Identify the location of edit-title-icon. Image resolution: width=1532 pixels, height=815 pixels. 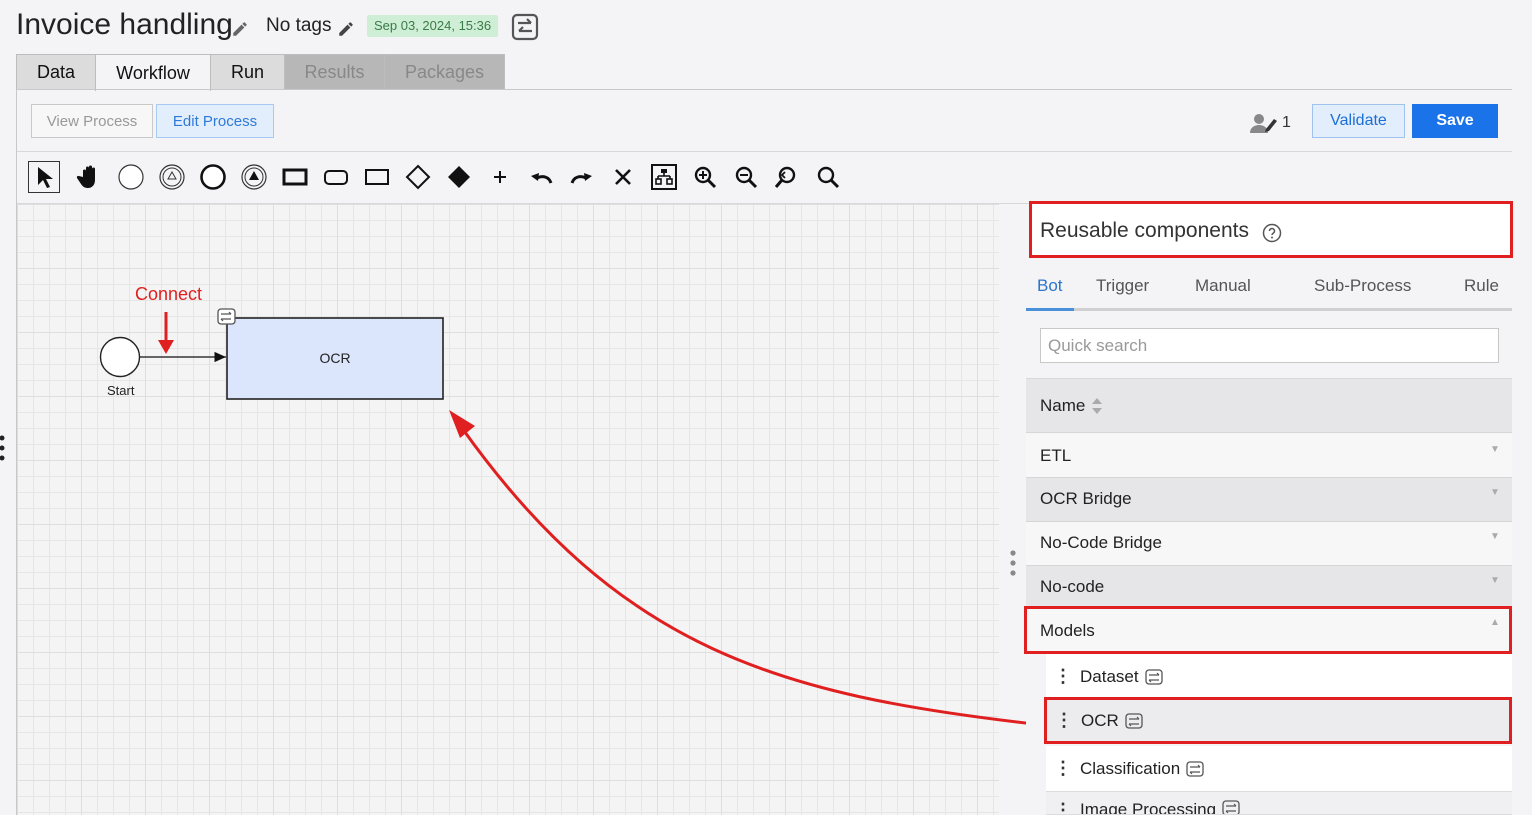
(240, 29).